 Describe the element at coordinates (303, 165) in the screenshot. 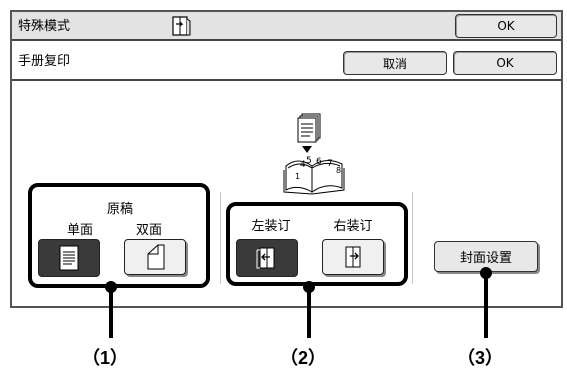

I see `illustration-page-4: 4` at that location.